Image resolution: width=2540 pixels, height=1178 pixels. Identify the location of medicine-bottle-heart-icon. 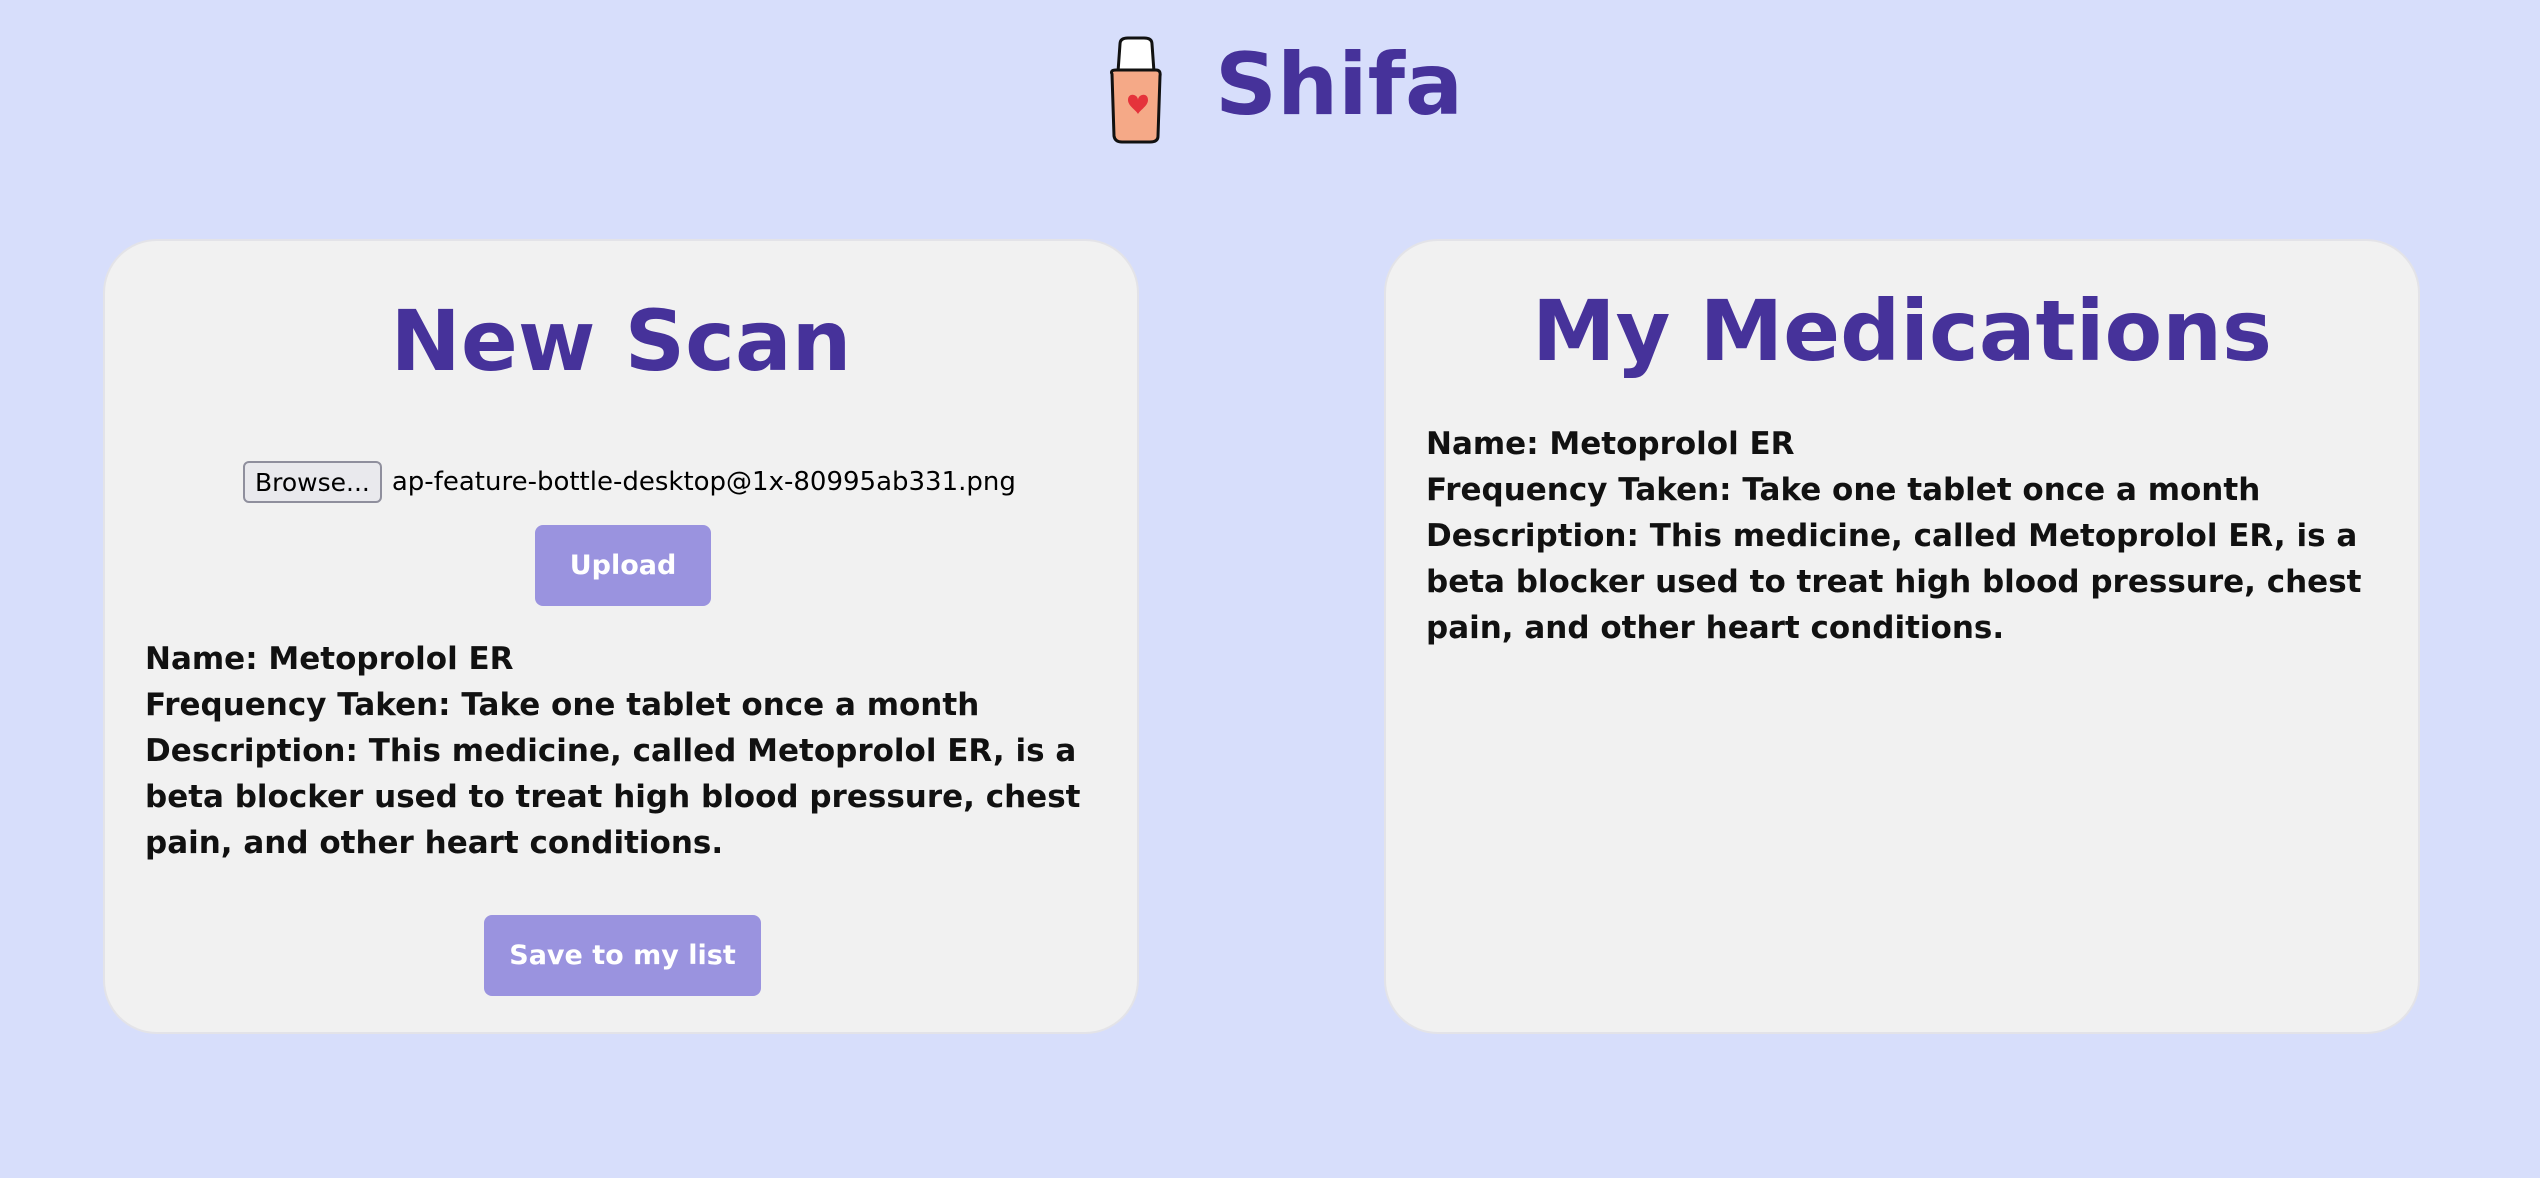
(1134, 89).